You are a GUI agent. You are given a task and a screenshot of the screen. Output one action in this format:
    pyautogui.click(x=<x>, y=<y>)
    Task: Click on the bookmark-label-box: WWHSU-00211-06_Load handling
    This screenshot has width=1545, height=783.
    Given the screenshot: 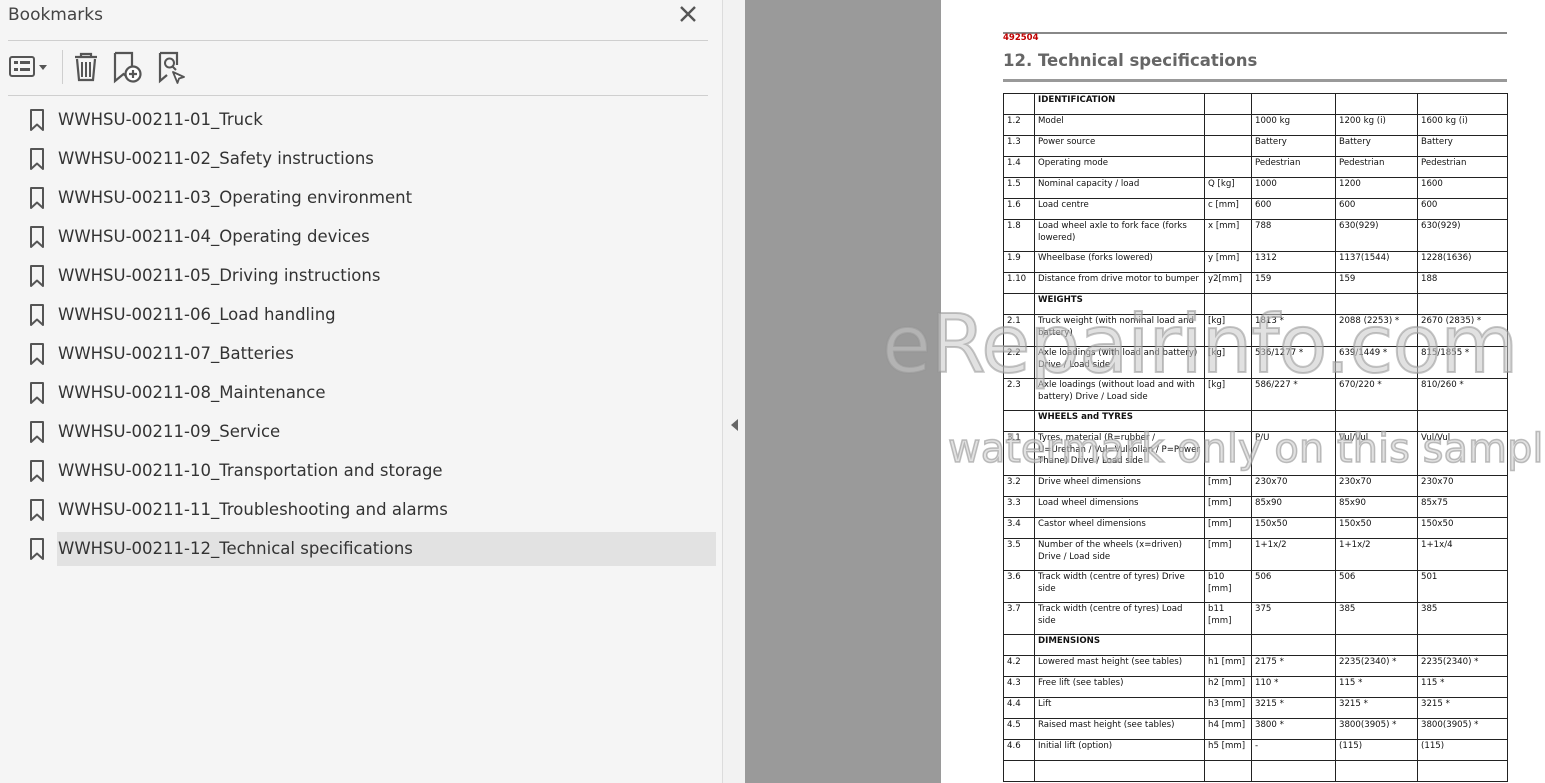 What is the action you would take?
    pyautogui.click(x=386, y=315)
    